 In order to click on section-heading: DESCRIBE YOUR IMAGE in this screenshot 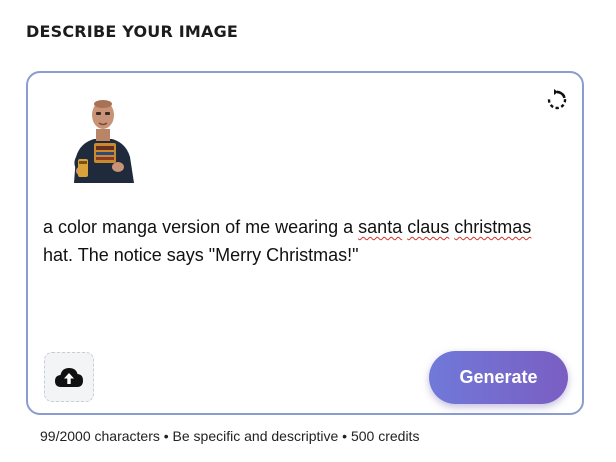, I will do `click(132, 31)`.